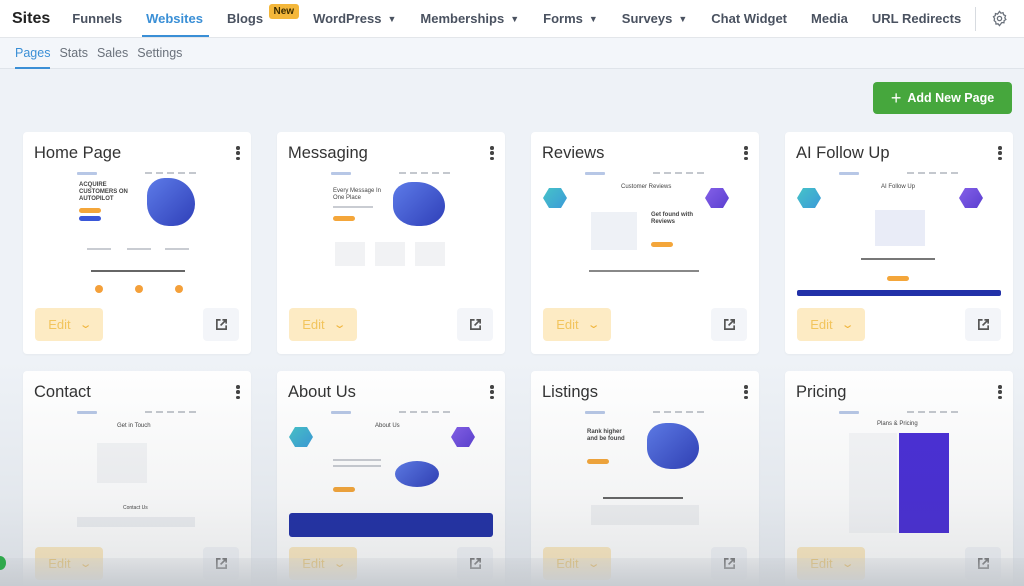  I want to click on nav-url-redirects: URL Redirects, so click(916, 19).